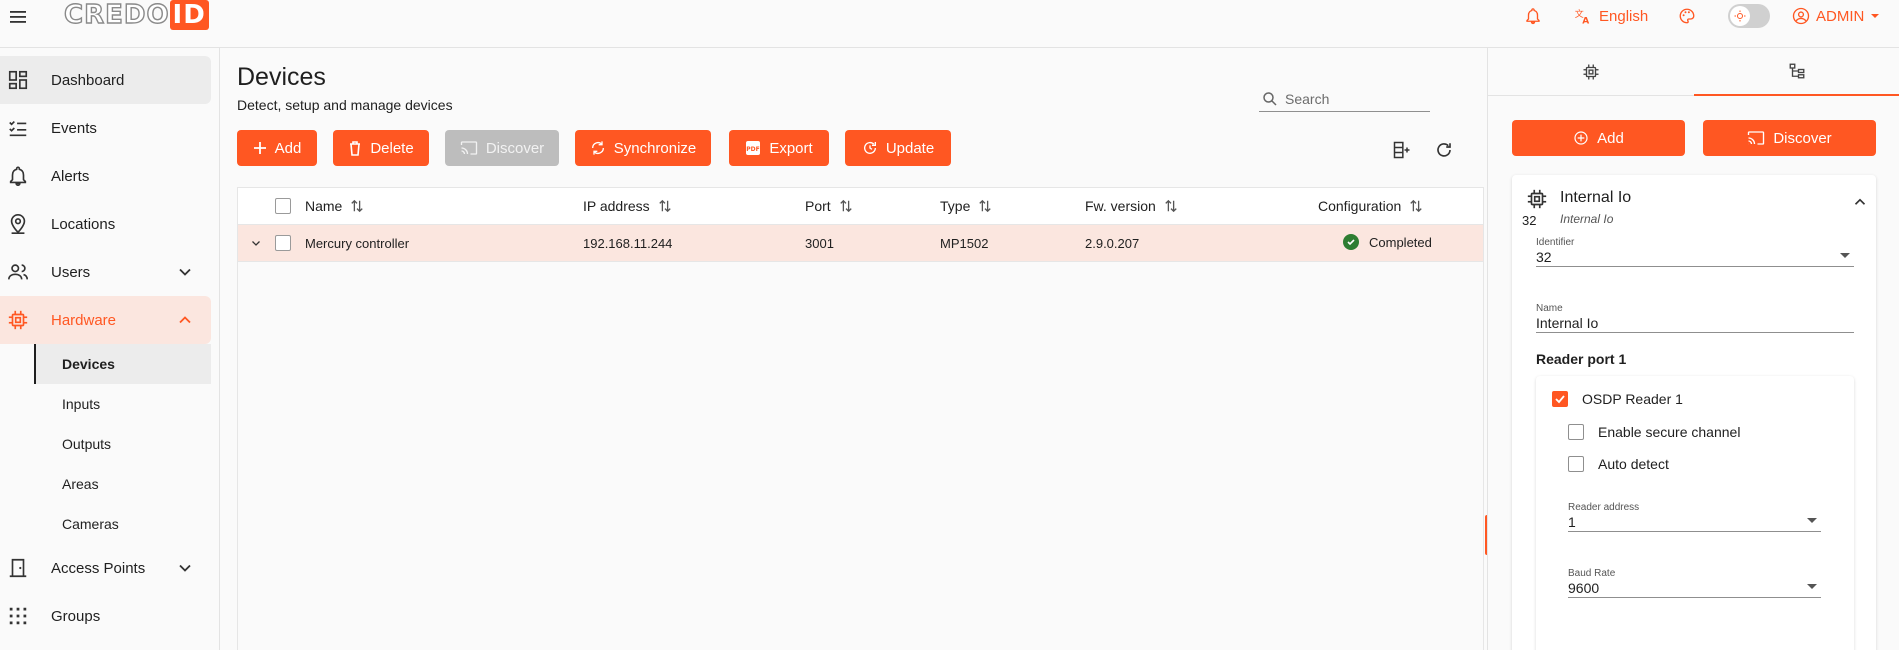 This screenshot has height=650, width=1899. I want to click on page-subtitle: Detect, setup and manage devices, so click(345, 105).